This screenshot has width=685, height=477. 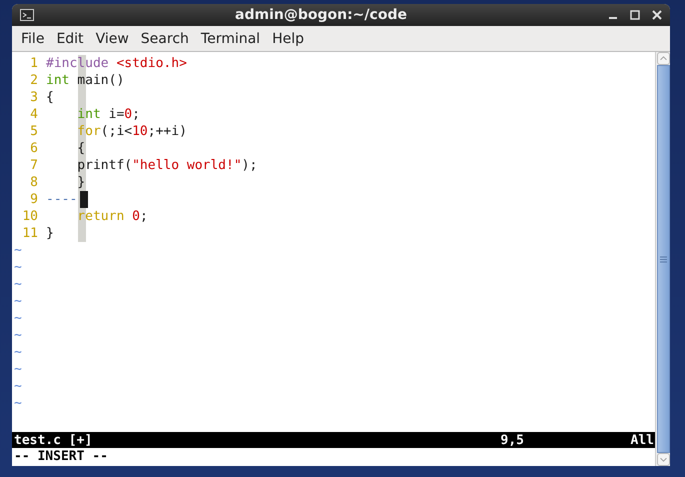 I want to click on code-line: int main(), so click(x=85, y=80).